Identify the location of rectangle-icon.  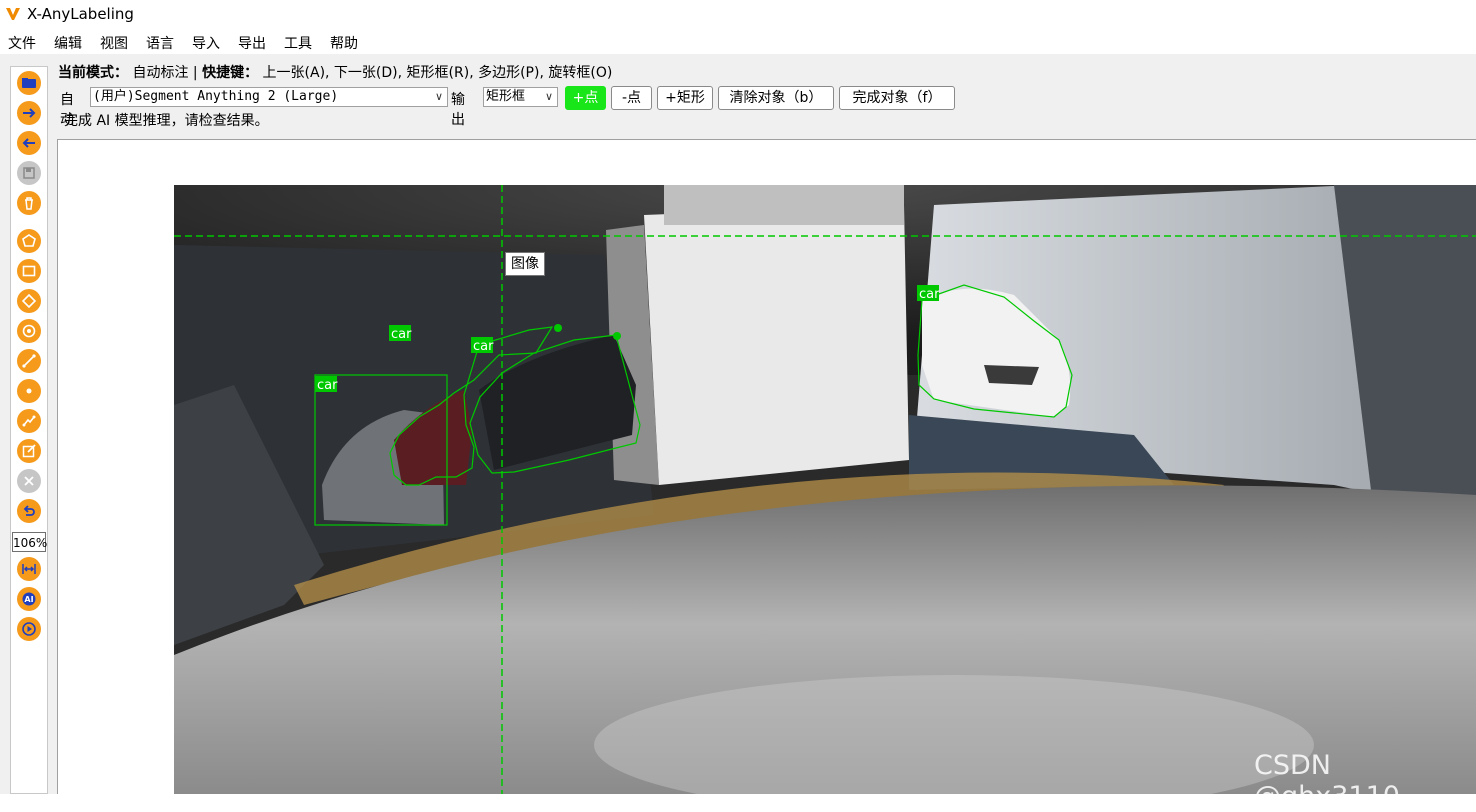
(29, 271).